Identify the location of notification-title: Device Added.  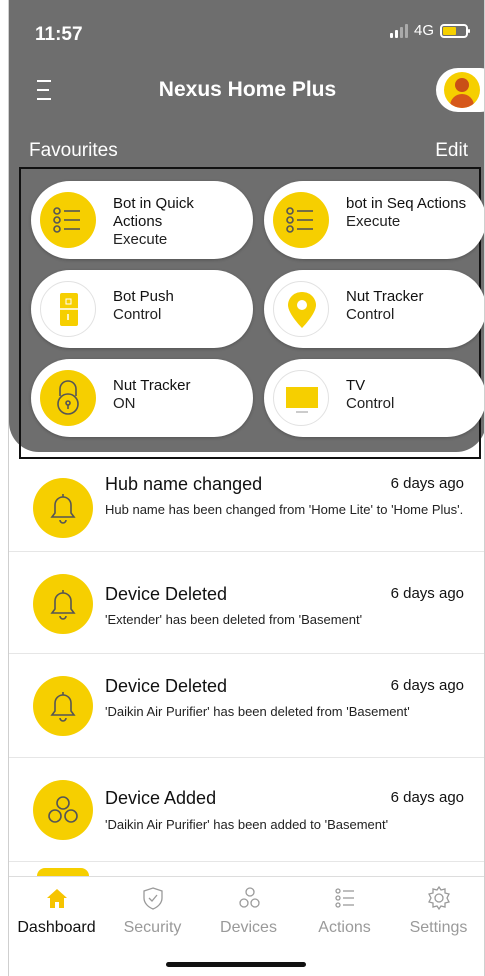
(161, 798).